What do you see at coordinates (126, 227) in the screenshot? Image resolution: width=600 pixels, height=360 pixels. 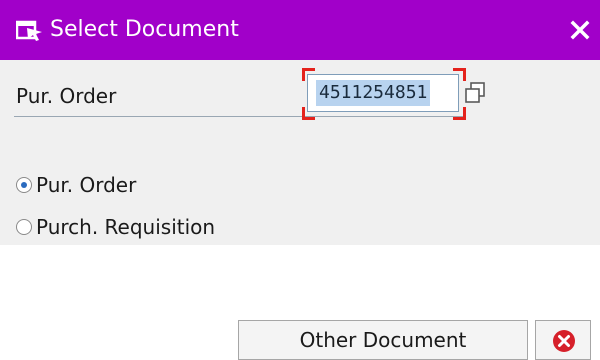 I see `radio-purch-requisition-label: Purch. Requisition` at bounding box center [126, 227].